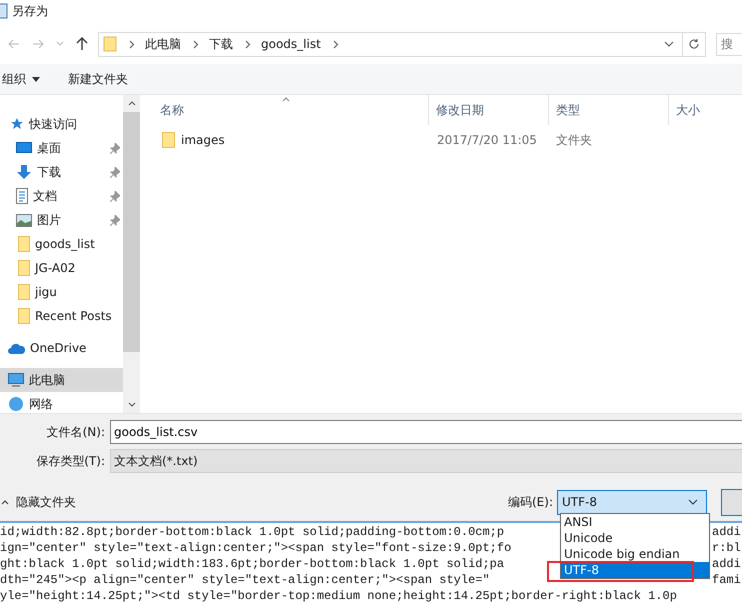  What do you see at coordinates (16, 348) in the screenshot?
I see `cloud-icon` at bounding box center [16, 348].